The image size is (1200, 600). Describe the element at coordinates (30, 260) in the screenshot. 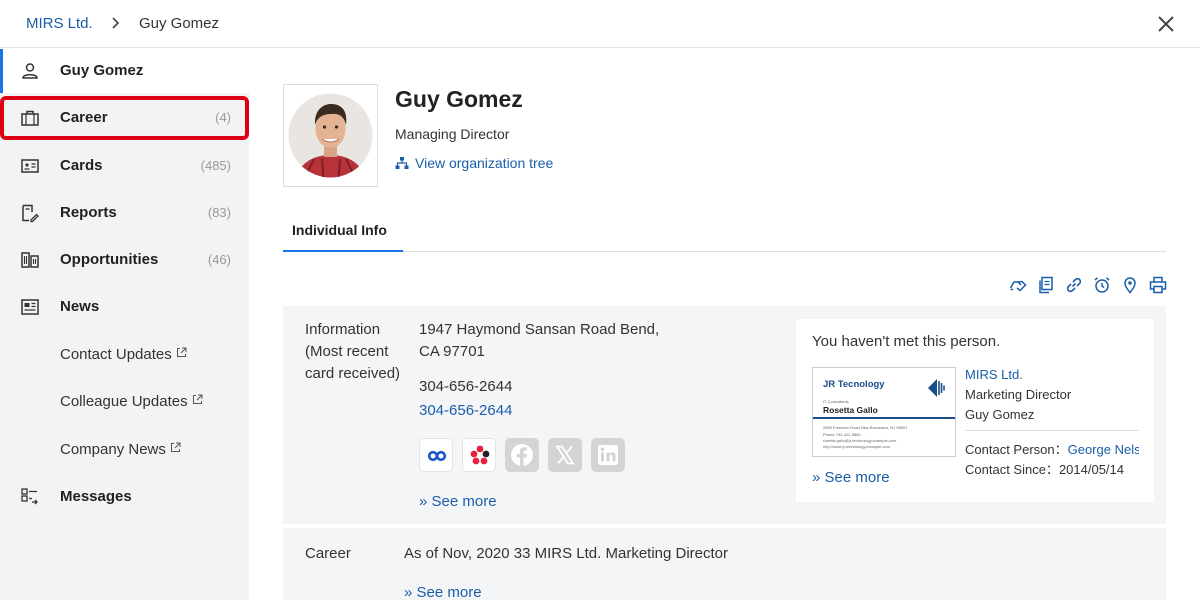

I see `buildings-icon` at that location.